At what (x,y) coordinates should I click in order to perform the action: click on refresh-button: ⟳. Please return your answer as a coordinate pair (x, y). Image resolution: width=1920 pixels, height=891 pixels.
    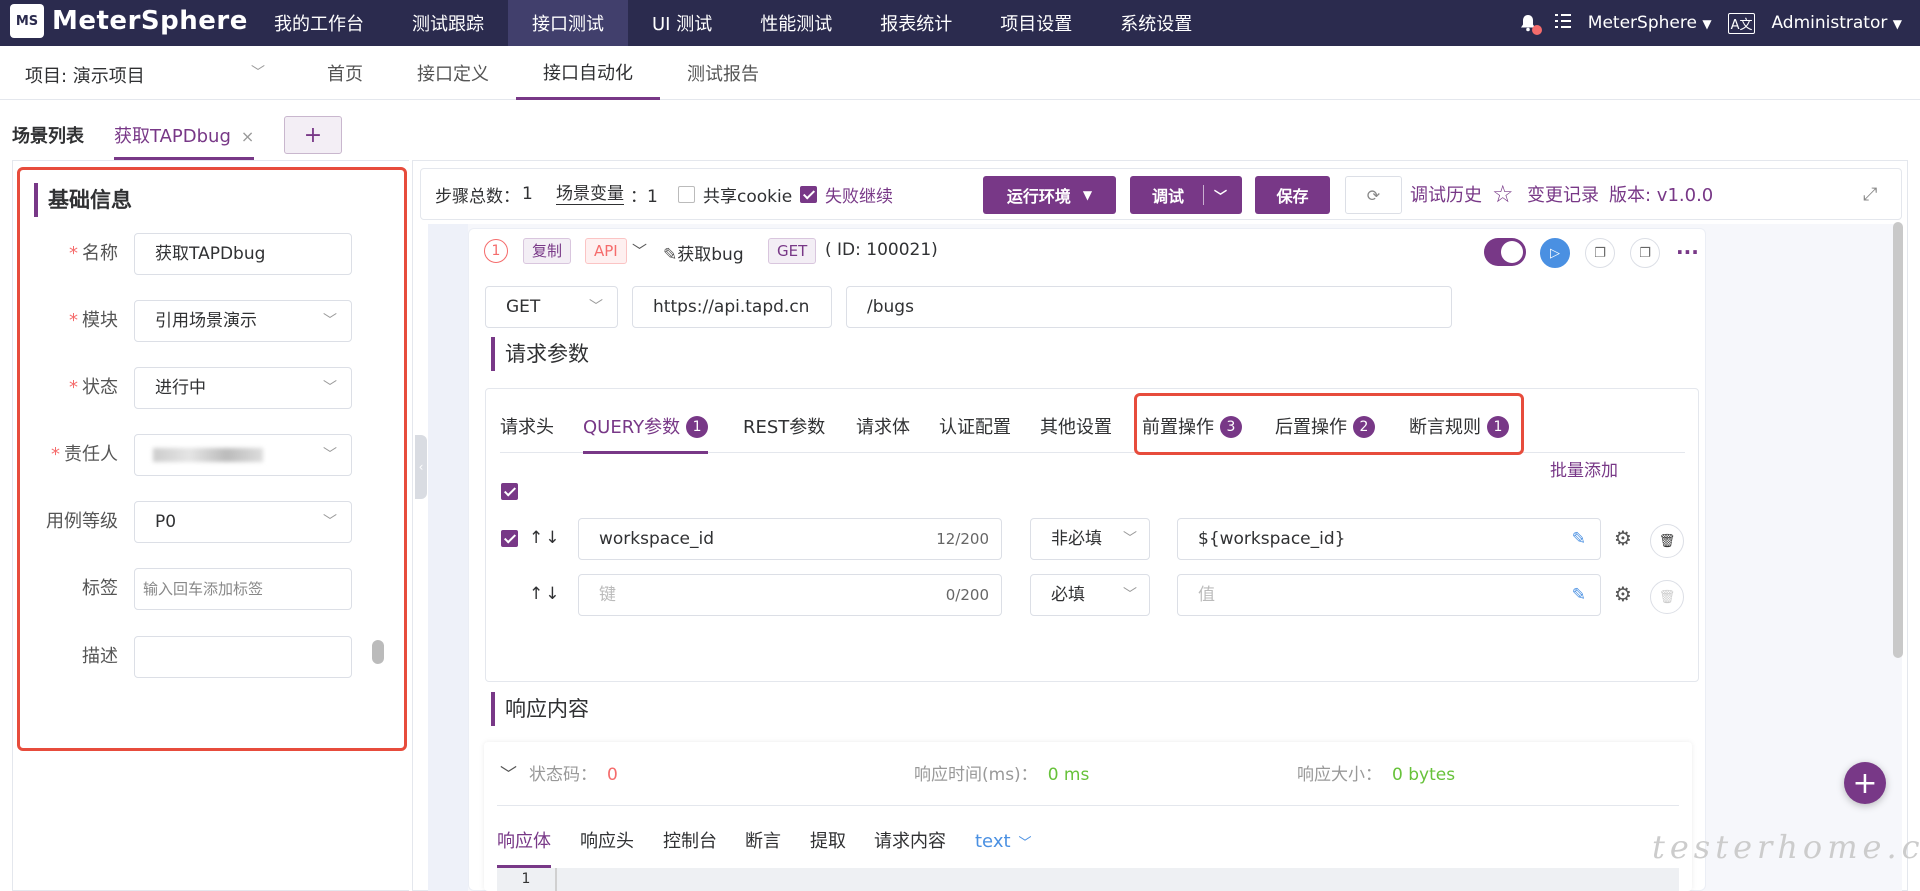
    Looking at the image, I should click on (1373, 195).